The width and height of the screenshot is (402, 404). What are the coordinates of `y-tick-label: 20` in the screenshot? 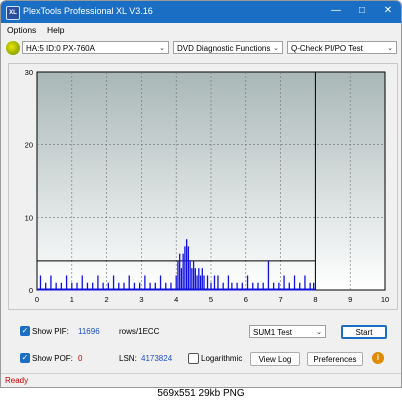 It's located at (29, 145).